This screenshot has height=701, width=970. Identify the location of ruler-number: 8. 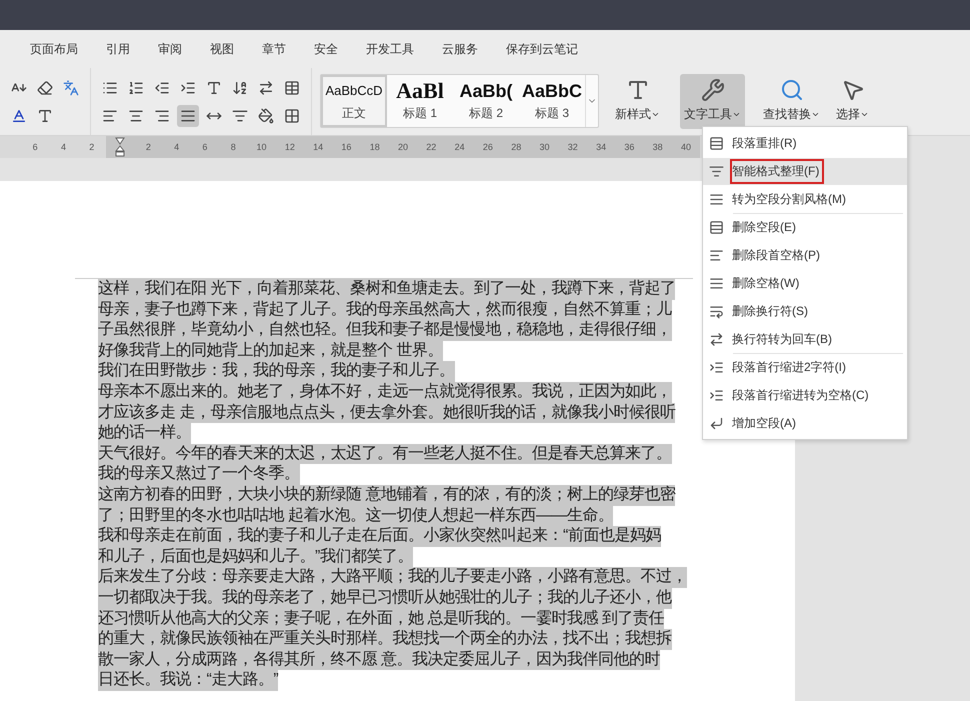
(233, 147).